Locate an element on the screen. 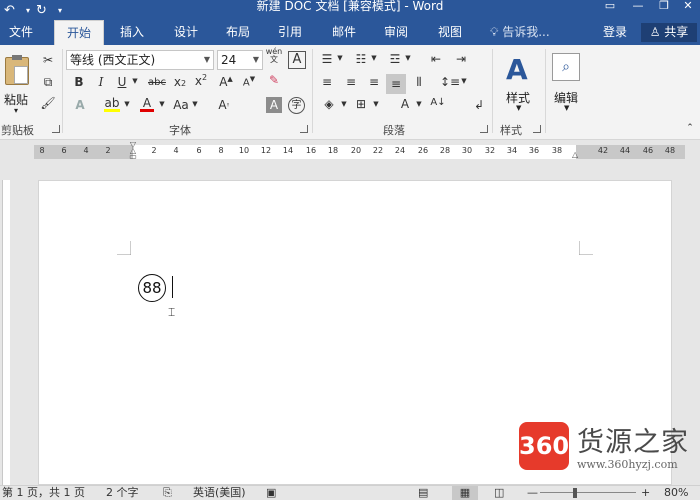 This screenshot has width=700, height=500. align-left-icon: ≡ is located at coordinates (327, 82).